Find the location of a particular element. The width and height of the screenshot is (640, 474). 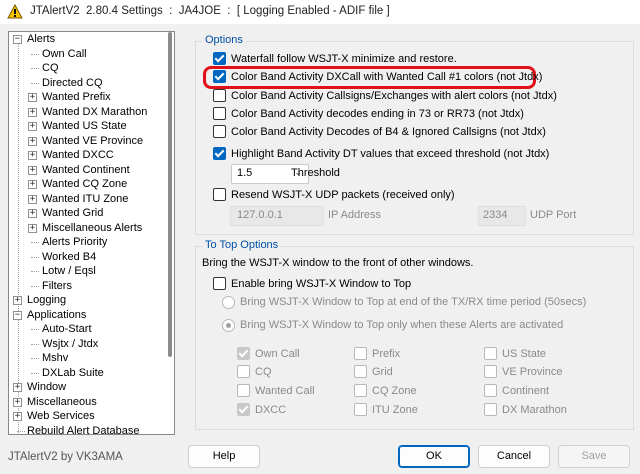

tree-item-miscellaneous: + Miscellaneous is located at coordinates (89, 402).